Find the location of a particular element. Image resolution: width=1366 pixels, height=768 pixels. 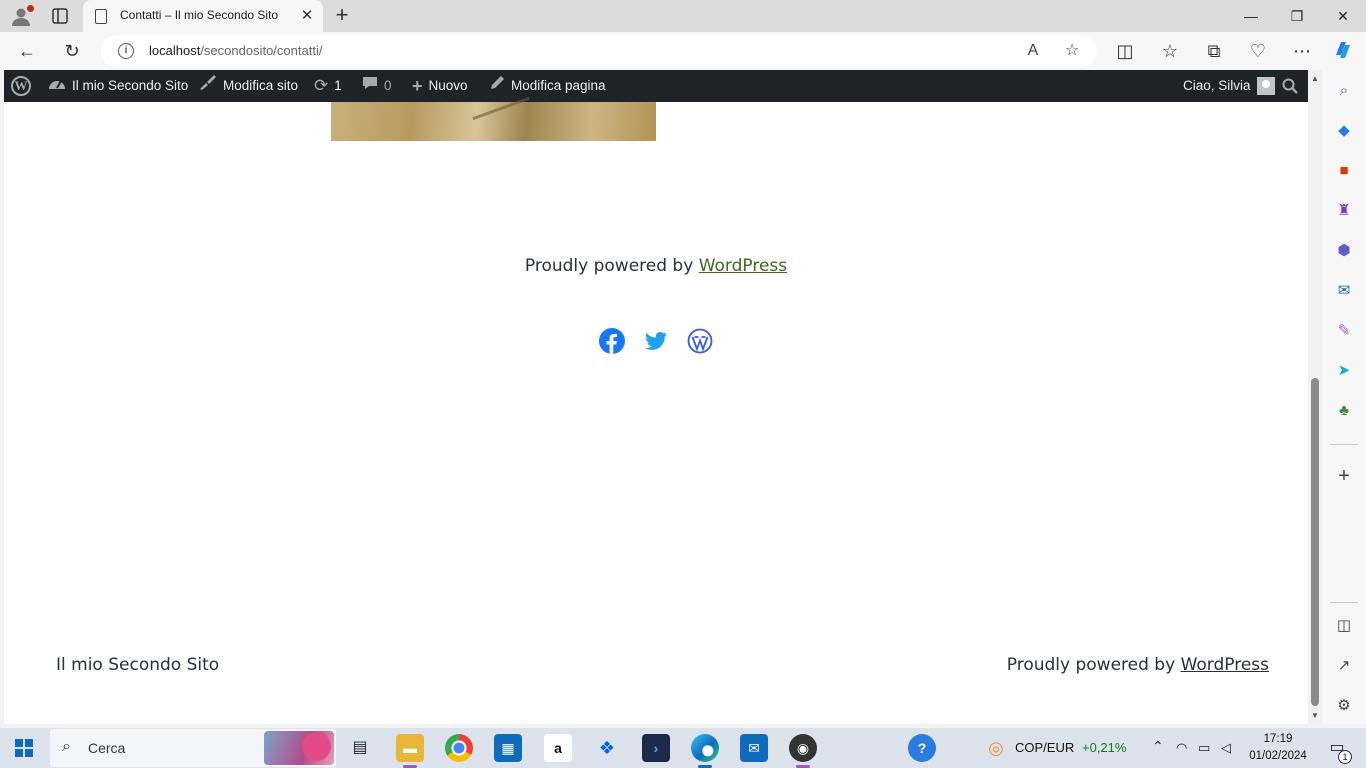

url-host: localhost is located at coordinates (175, 50).